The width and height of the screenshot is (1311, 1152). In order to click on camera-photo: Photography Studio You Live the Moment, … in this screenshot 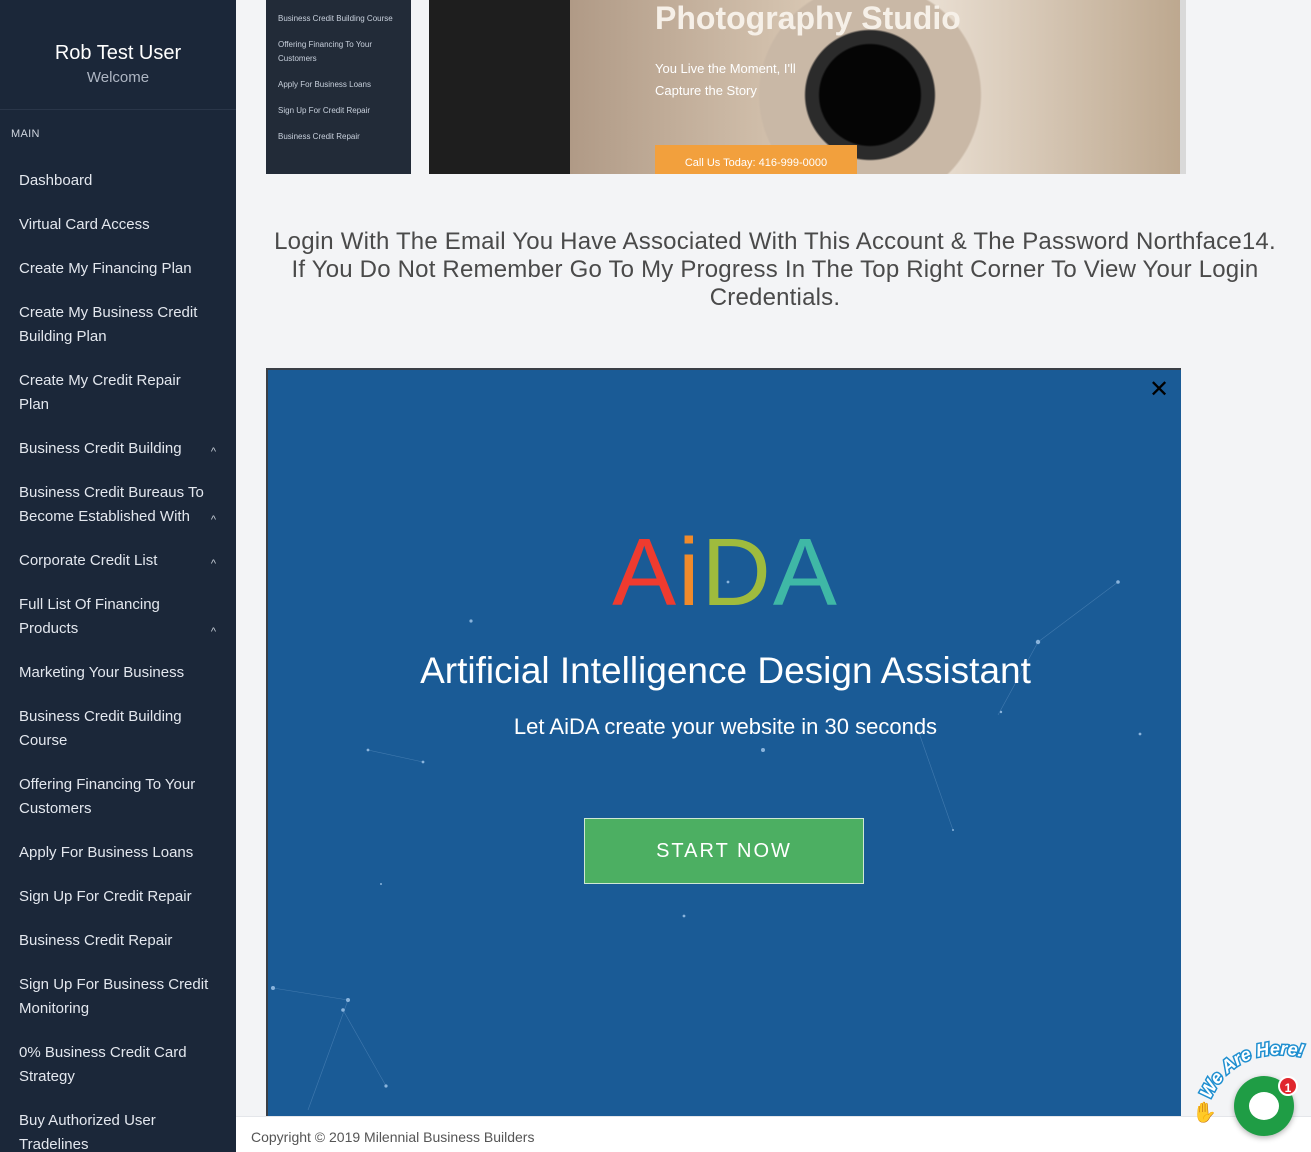, I will do `click(875, 87)`.